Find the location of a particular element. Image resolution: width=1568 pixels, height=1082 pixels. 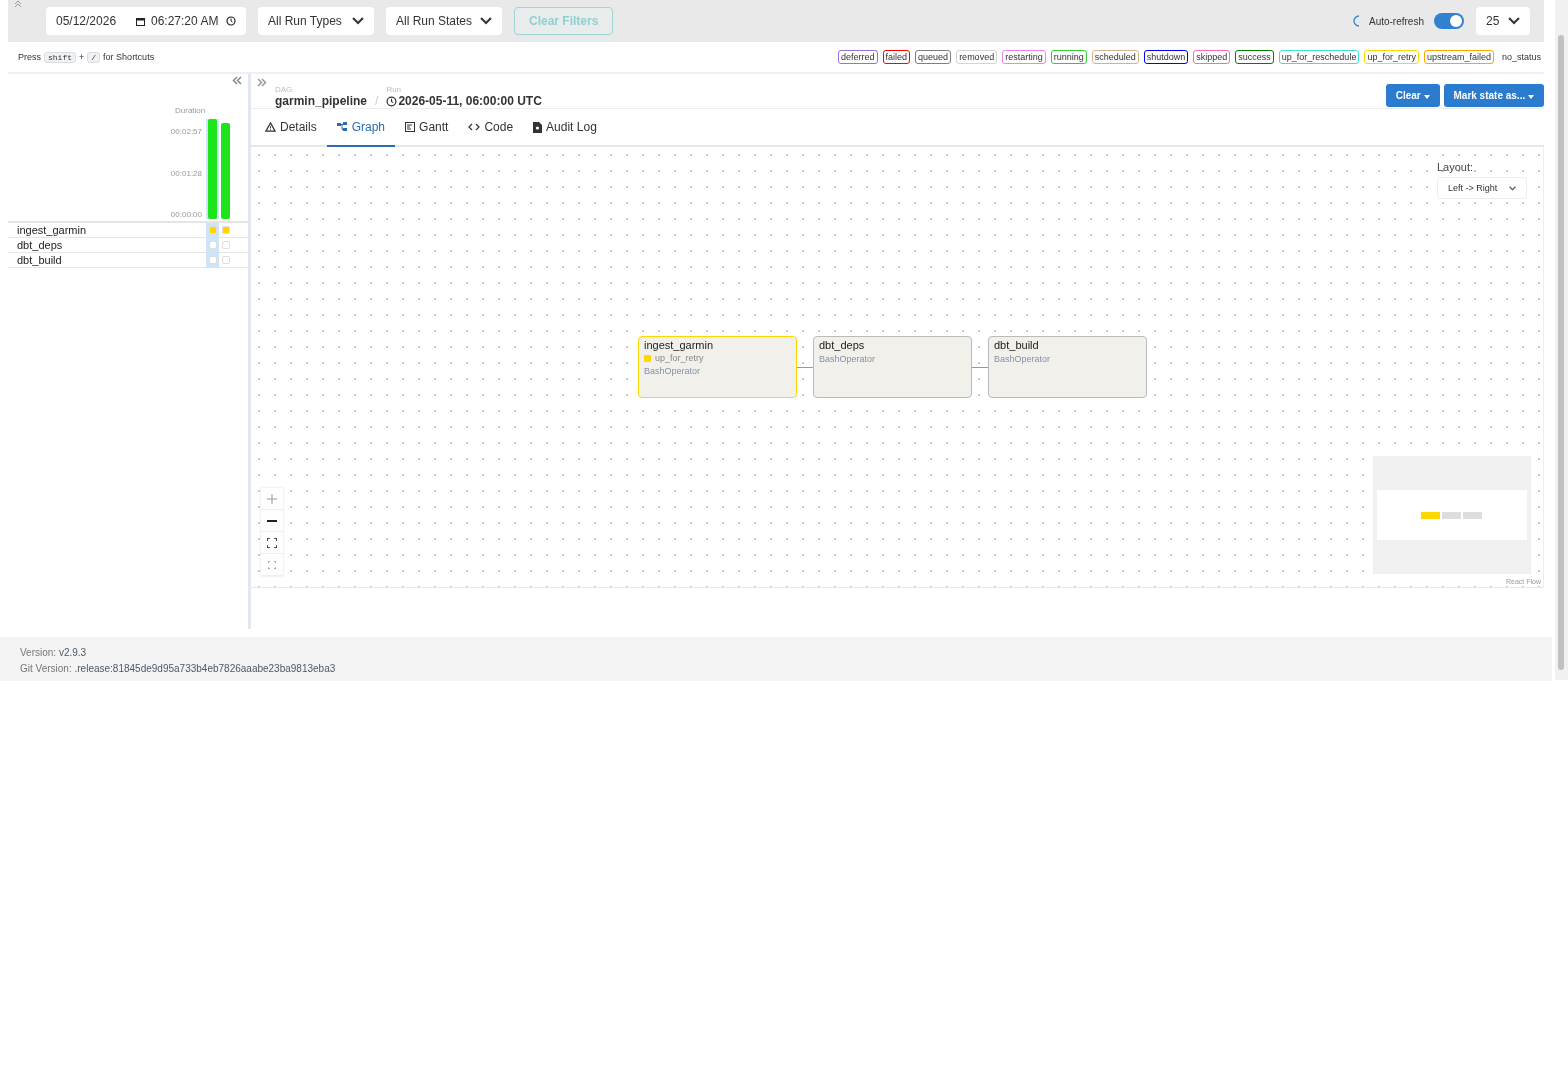

state-tag: no_status is located at coordinates (1521, 57).